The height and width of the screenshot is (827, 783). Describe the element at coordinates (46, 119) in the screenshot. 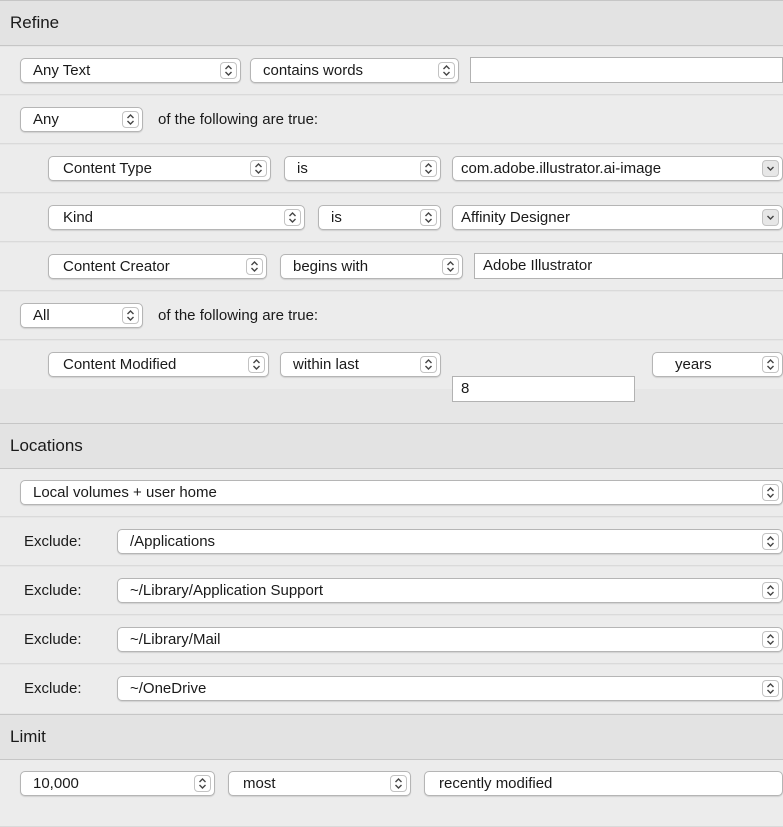

I see `popup-label: Any` at that location.